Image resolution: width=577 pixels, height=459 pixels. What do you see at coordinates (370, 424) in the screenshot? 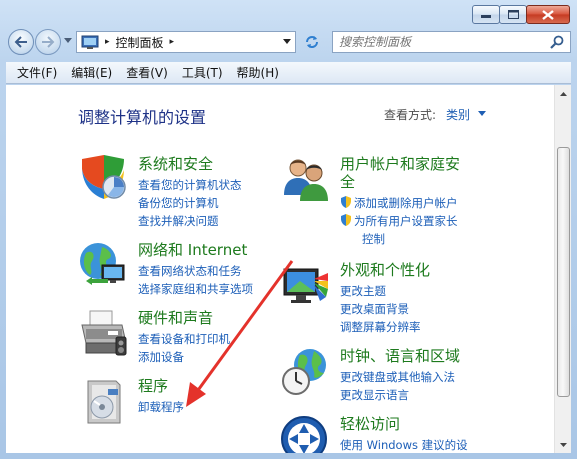
I see `category-title-ease-of-access: 轻松访问` at bounding box center [370, 424].